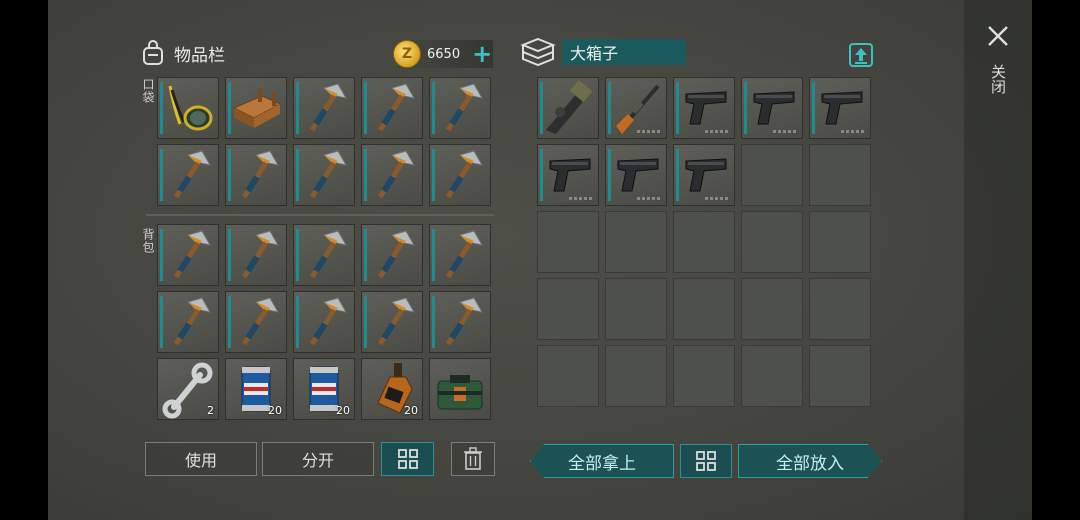 The image size is (1080, 520). I want to click on take-all-button: 全部拿上, so click(602, 461).